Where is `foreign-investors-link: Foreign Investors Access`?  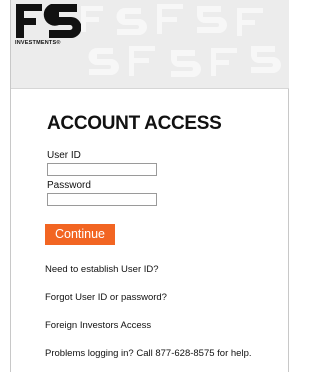
foreign-investors-link: Foreign Investors Access is located at coordinates (98, 325).